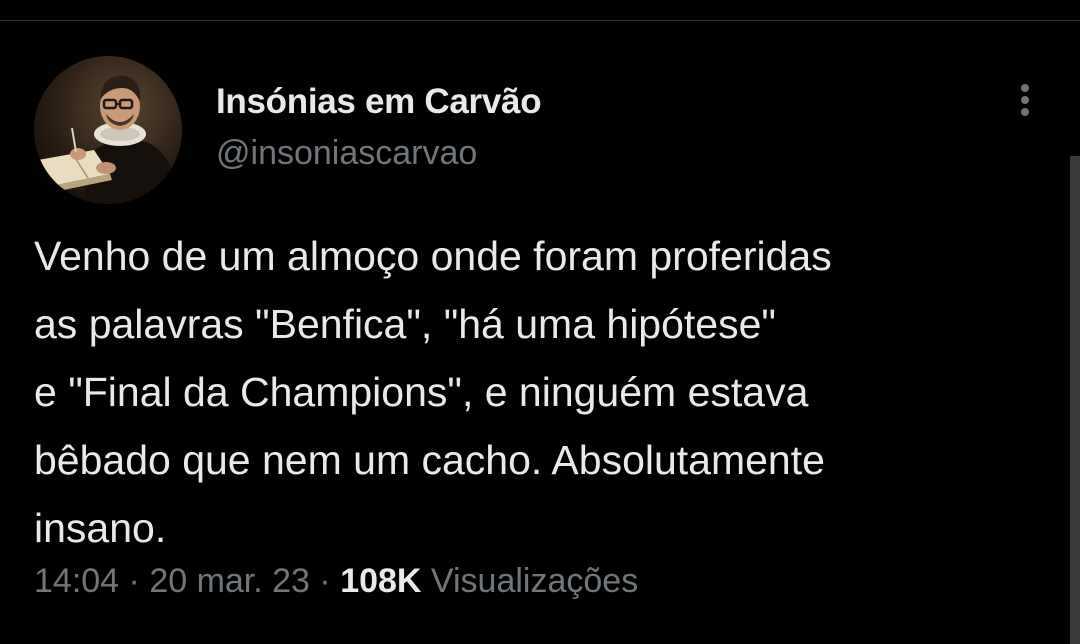 The height and width of the screenshot is (644, 1080). Describe the element at coordinates (1025, 88) in the screenshot. I see `more-vertical-icon` at that location.